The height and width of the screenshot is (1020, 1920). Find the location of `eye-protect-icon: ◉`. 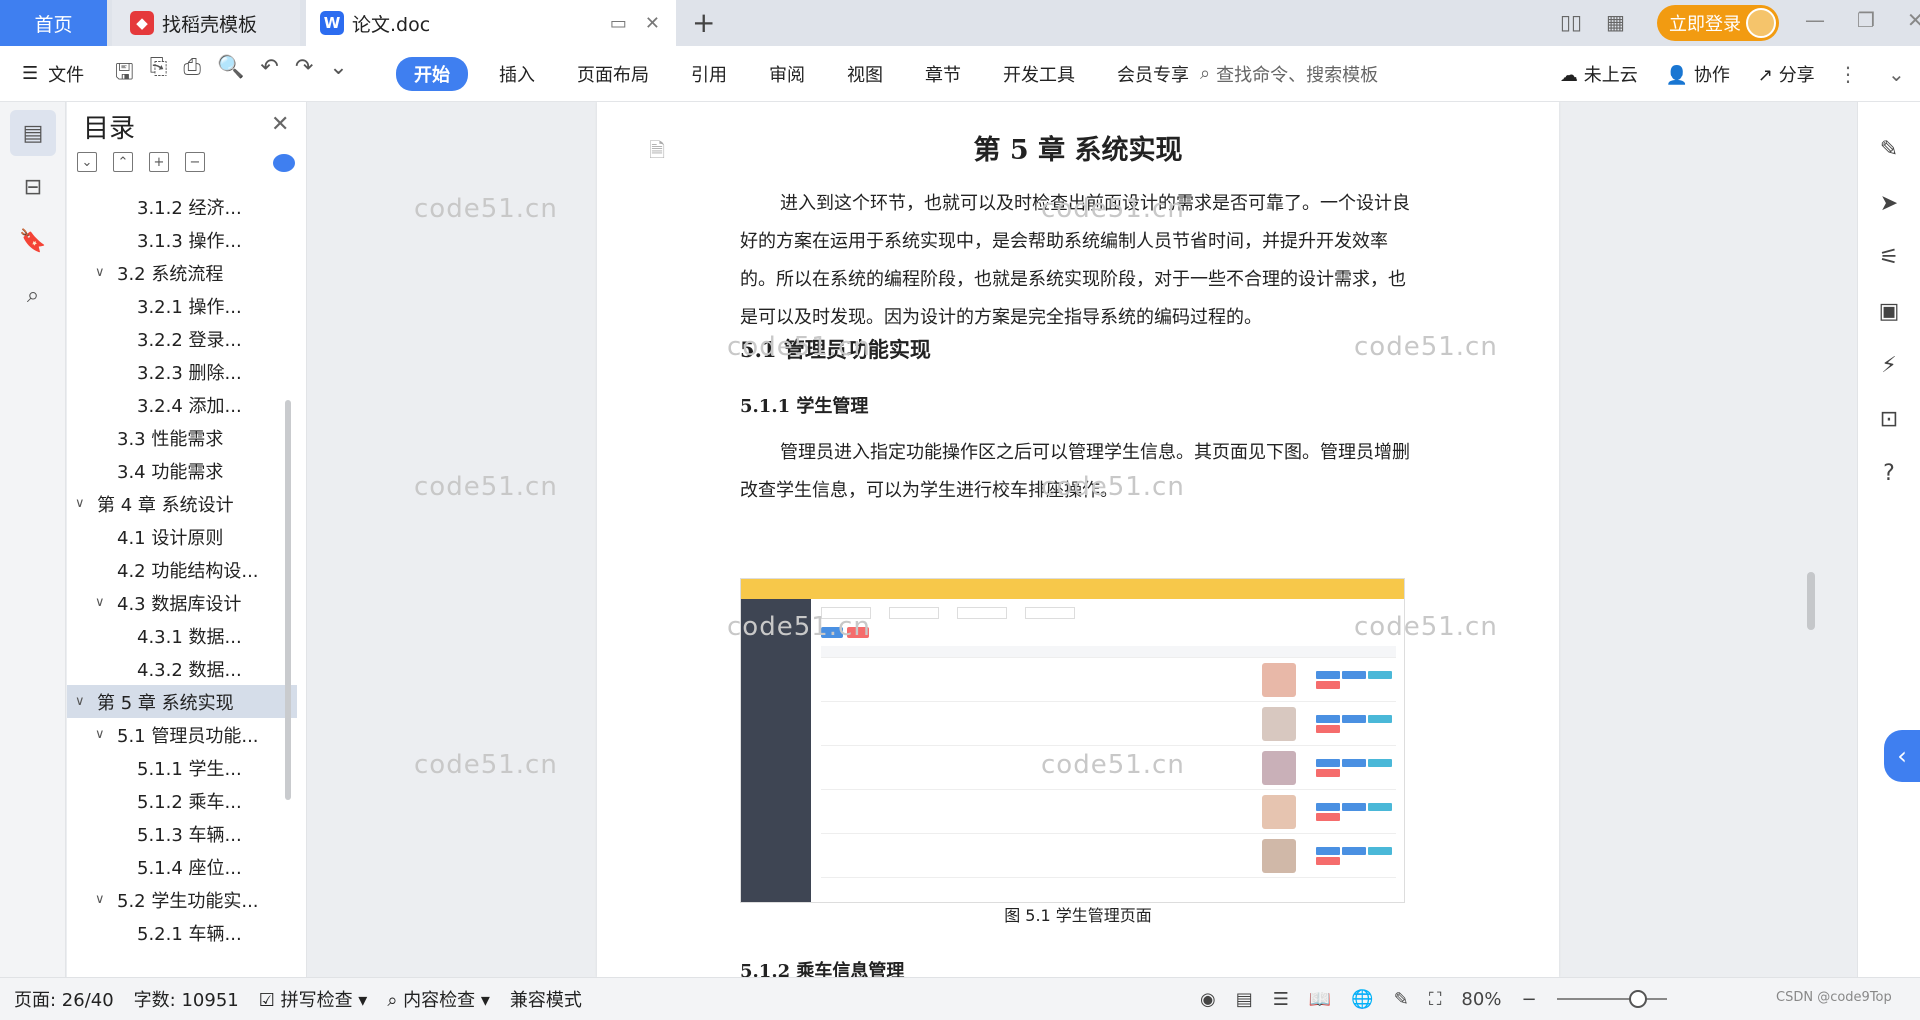

eye-protect-icon: ◉ is located at coordinates (1208, 999).